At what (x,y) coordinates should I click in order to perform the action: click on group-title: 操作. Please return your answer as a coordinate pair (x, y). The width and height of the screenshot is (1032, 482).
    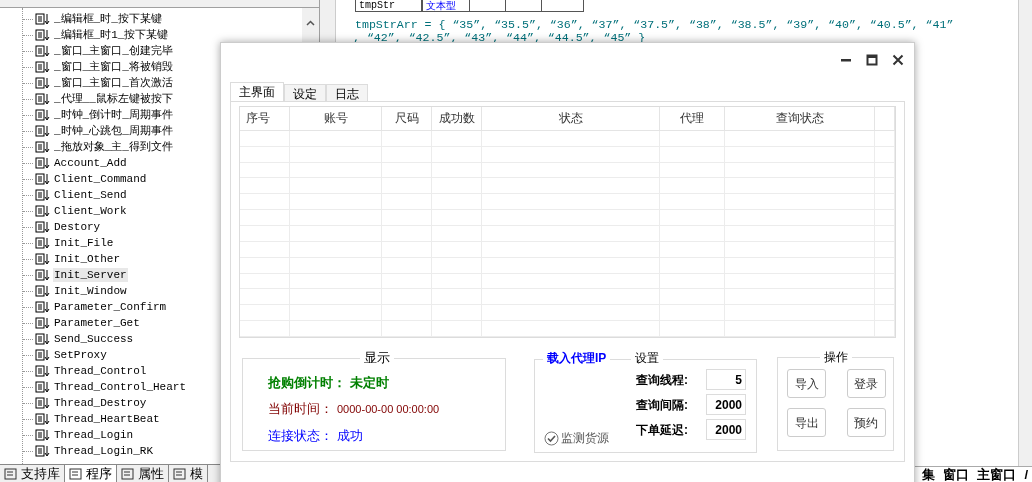
    Looking at the image, I should click on (836, 357).